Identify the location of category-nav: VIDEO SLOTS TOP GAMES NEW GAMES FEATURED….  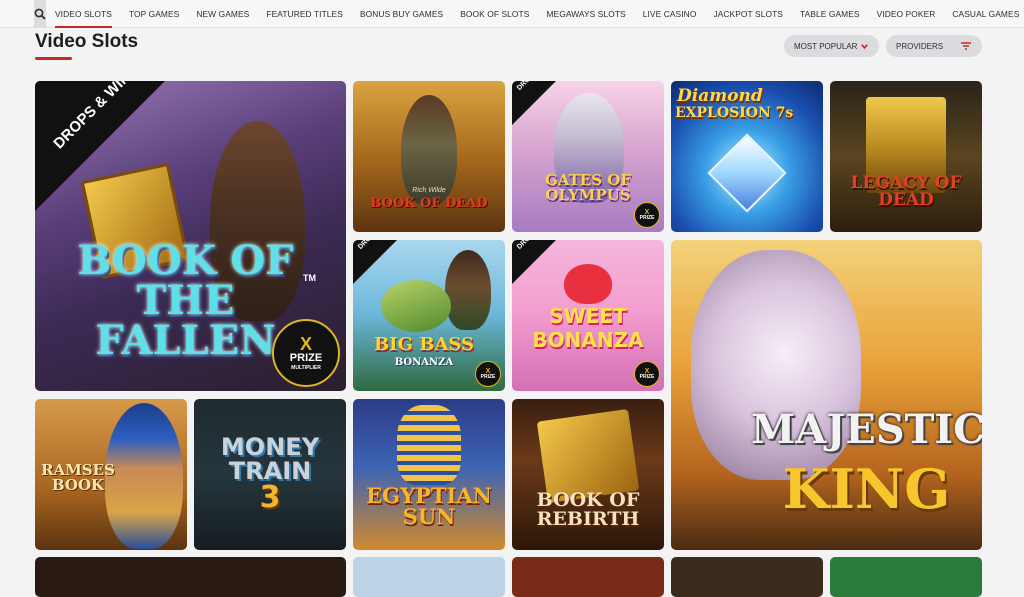
(512, 14).